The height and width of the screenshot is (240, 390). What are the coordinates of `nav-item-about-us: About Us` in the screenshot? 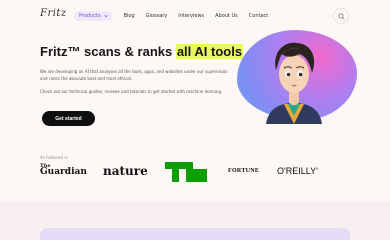 It's located at (226, 16).